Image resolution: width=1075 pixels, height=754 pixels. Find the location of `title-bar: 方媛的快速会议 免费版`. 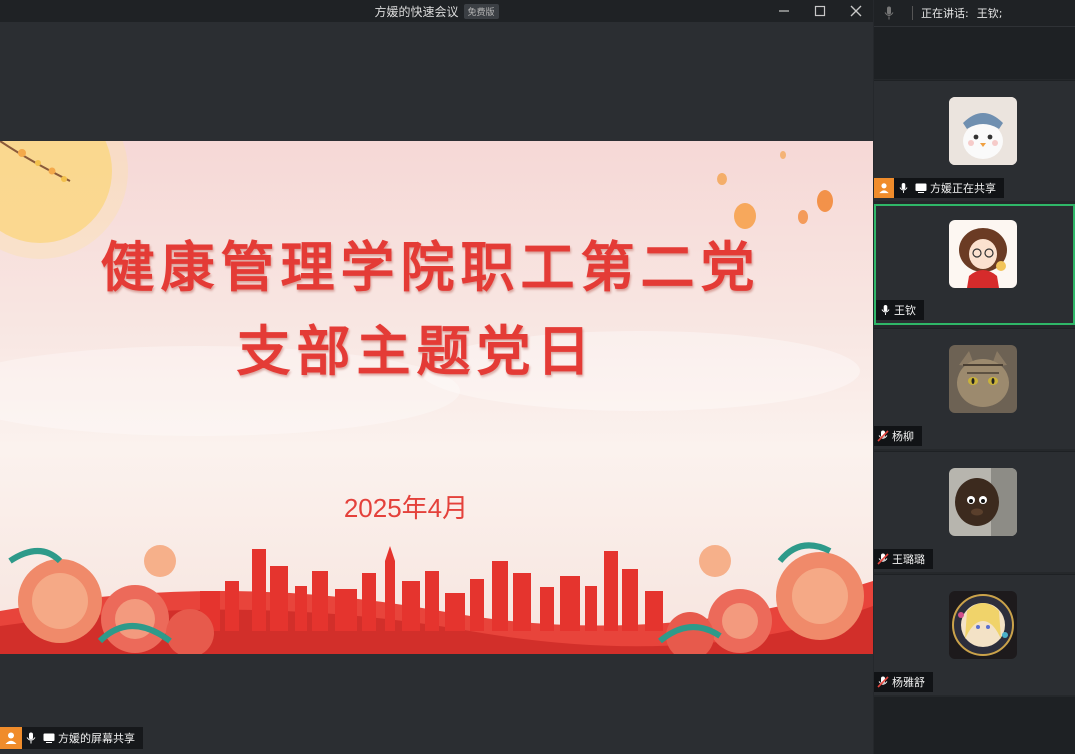

title-bar: 方媛的快速会议 免费版 is located at coordinates (436, 11).